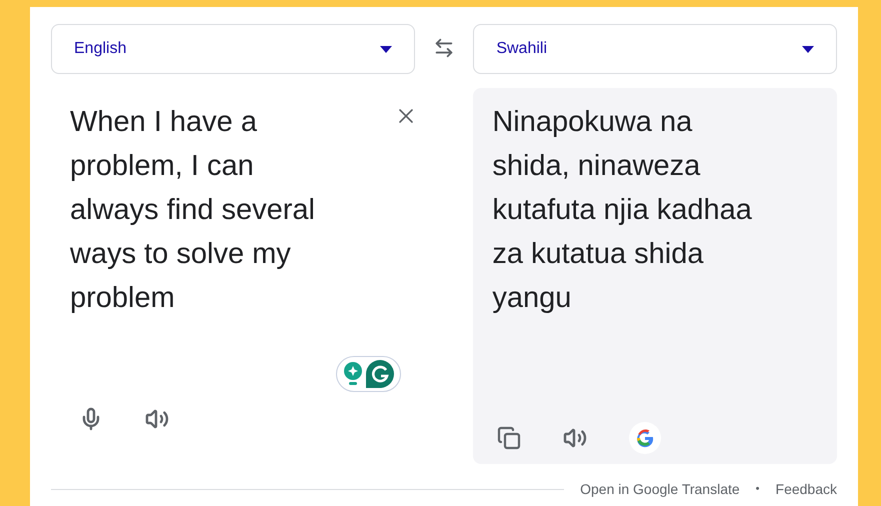 The width and height of the screenshot is (881, 506). Describe the element at coordinates (660, 489) in the screenshot. I see `open-in-translate-link: Open in Google Translate` at that location.